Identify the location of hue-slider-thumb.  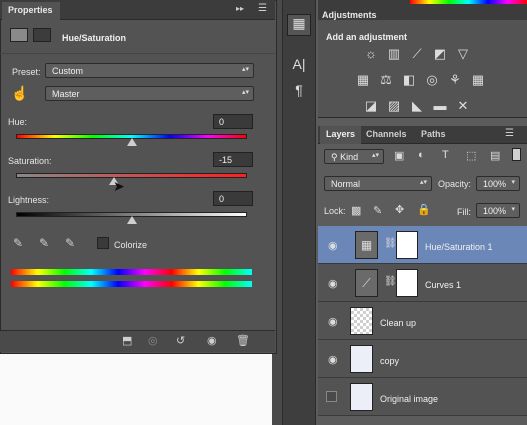
(132, 142).